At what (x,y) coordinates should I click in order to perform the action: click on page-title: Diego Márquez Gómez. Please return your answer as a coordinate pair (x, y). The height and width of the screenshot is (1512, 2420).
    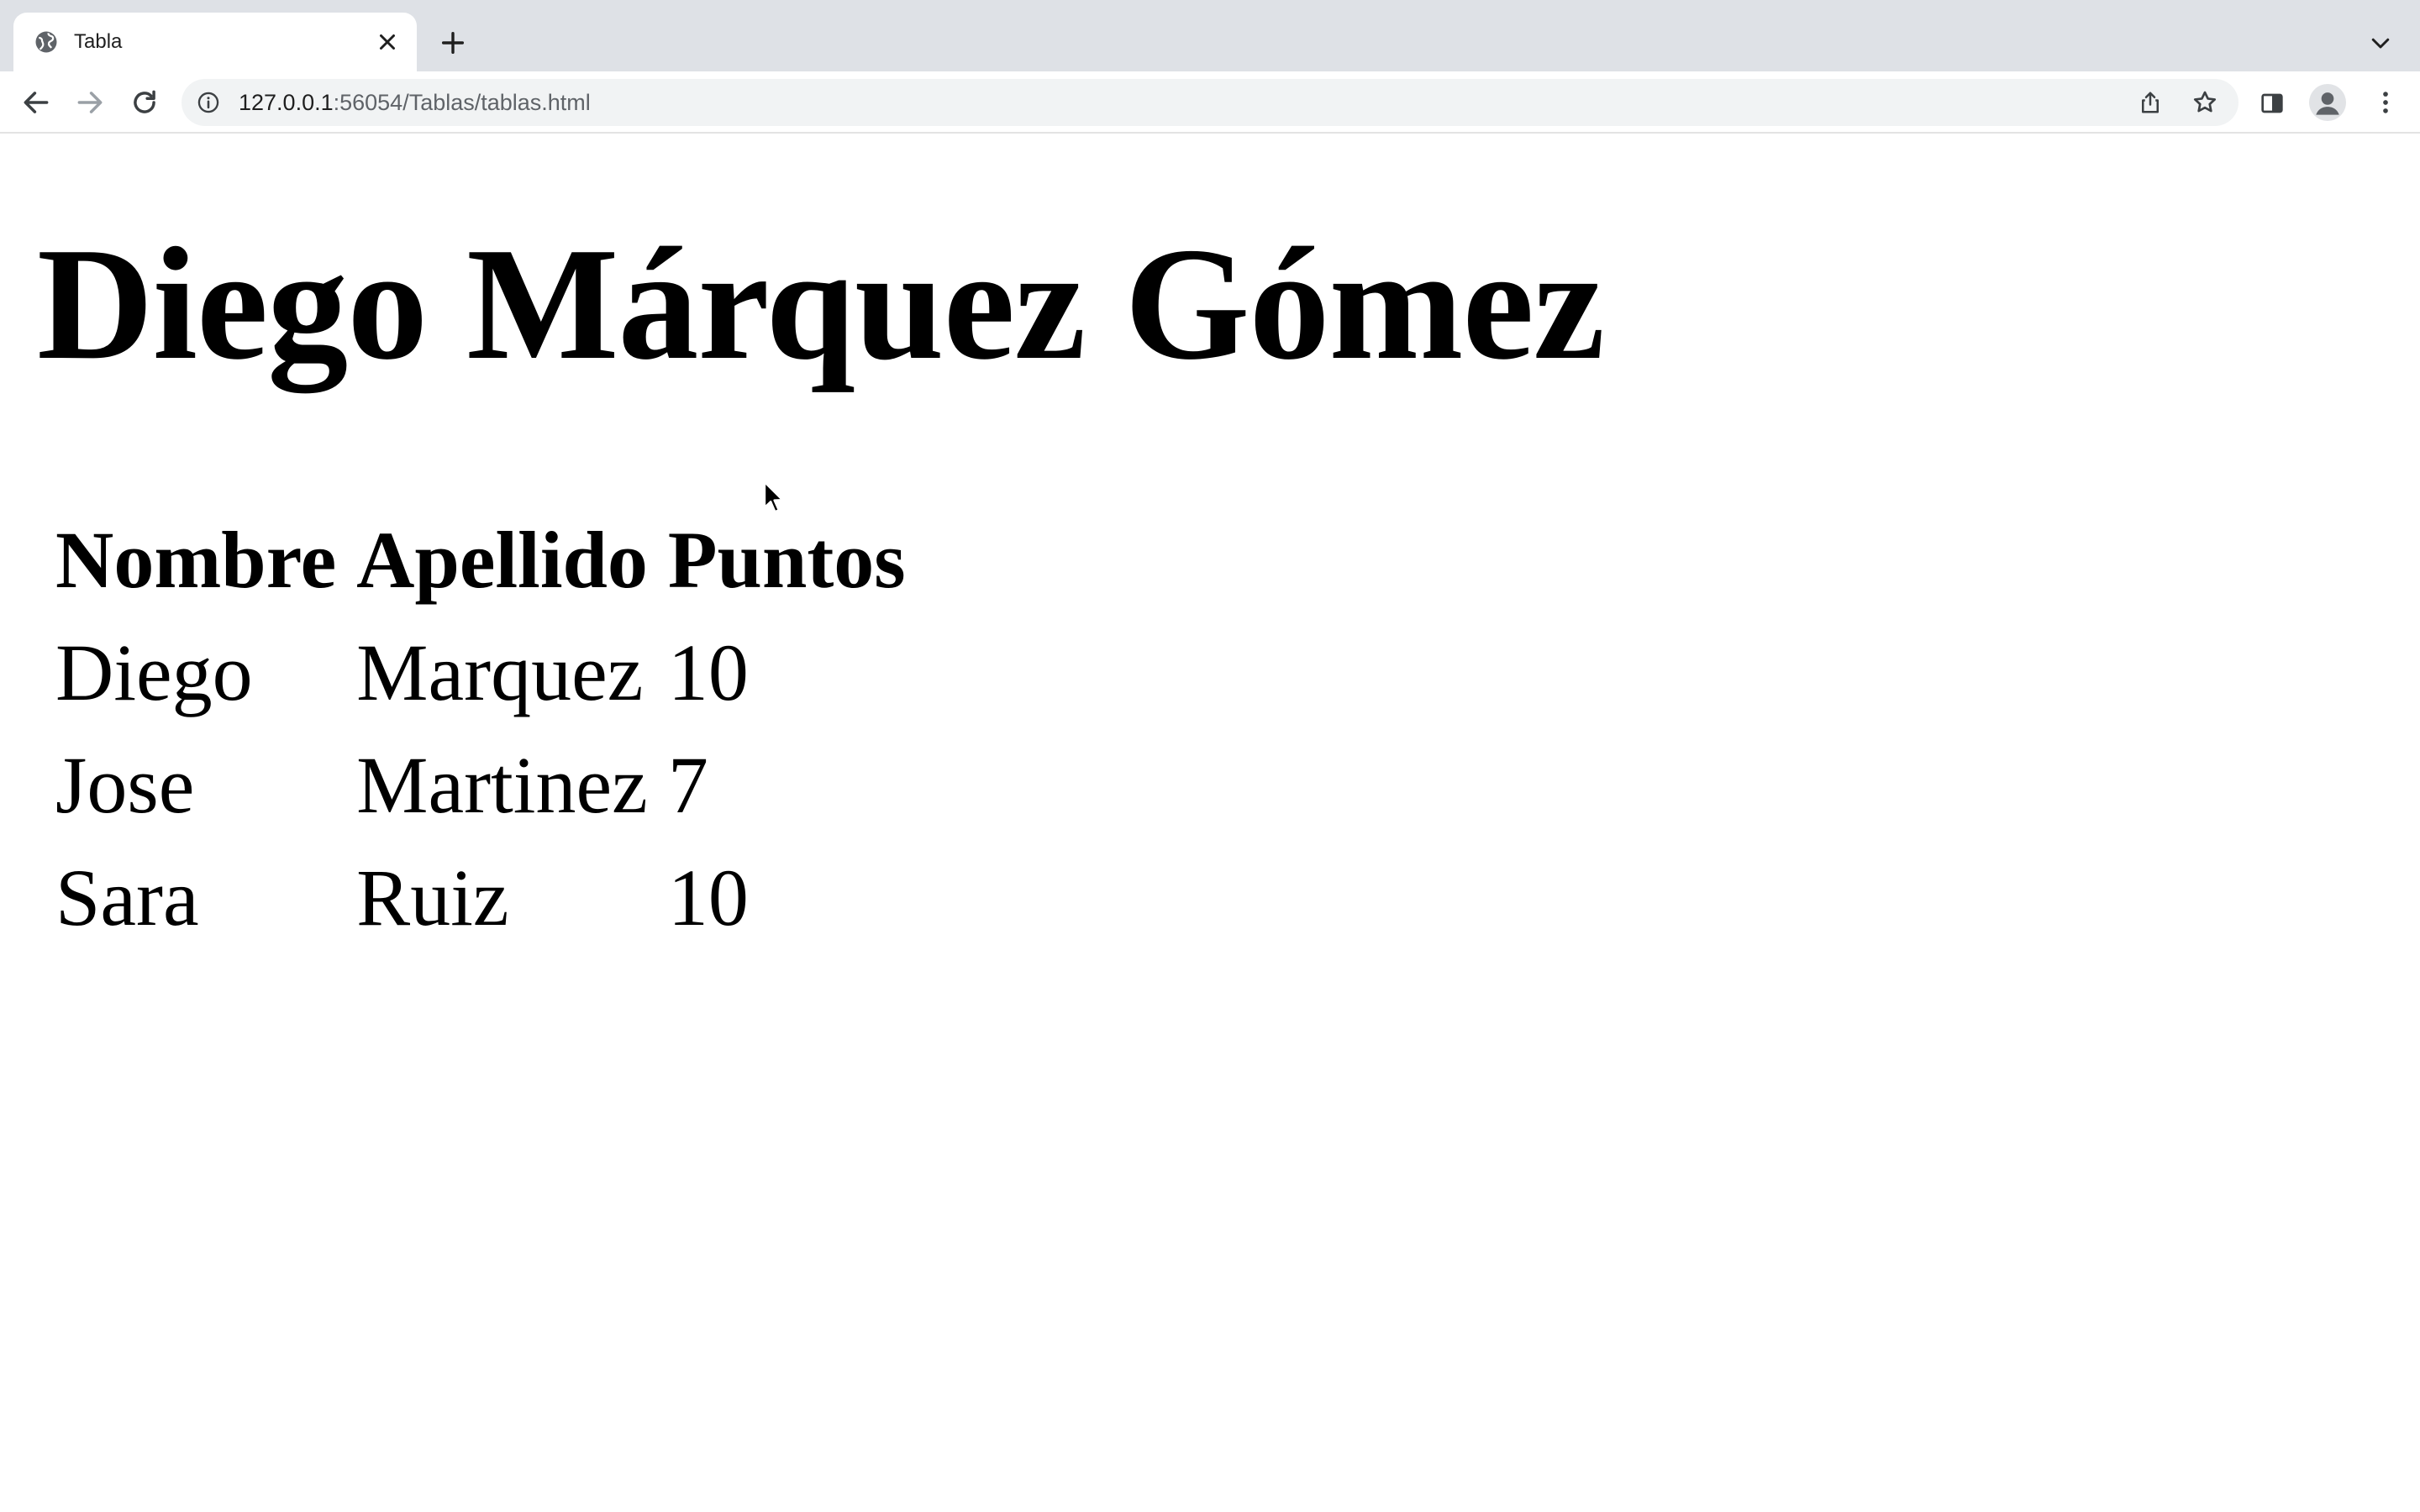
    Looking at the image, I should click on (821, 303).